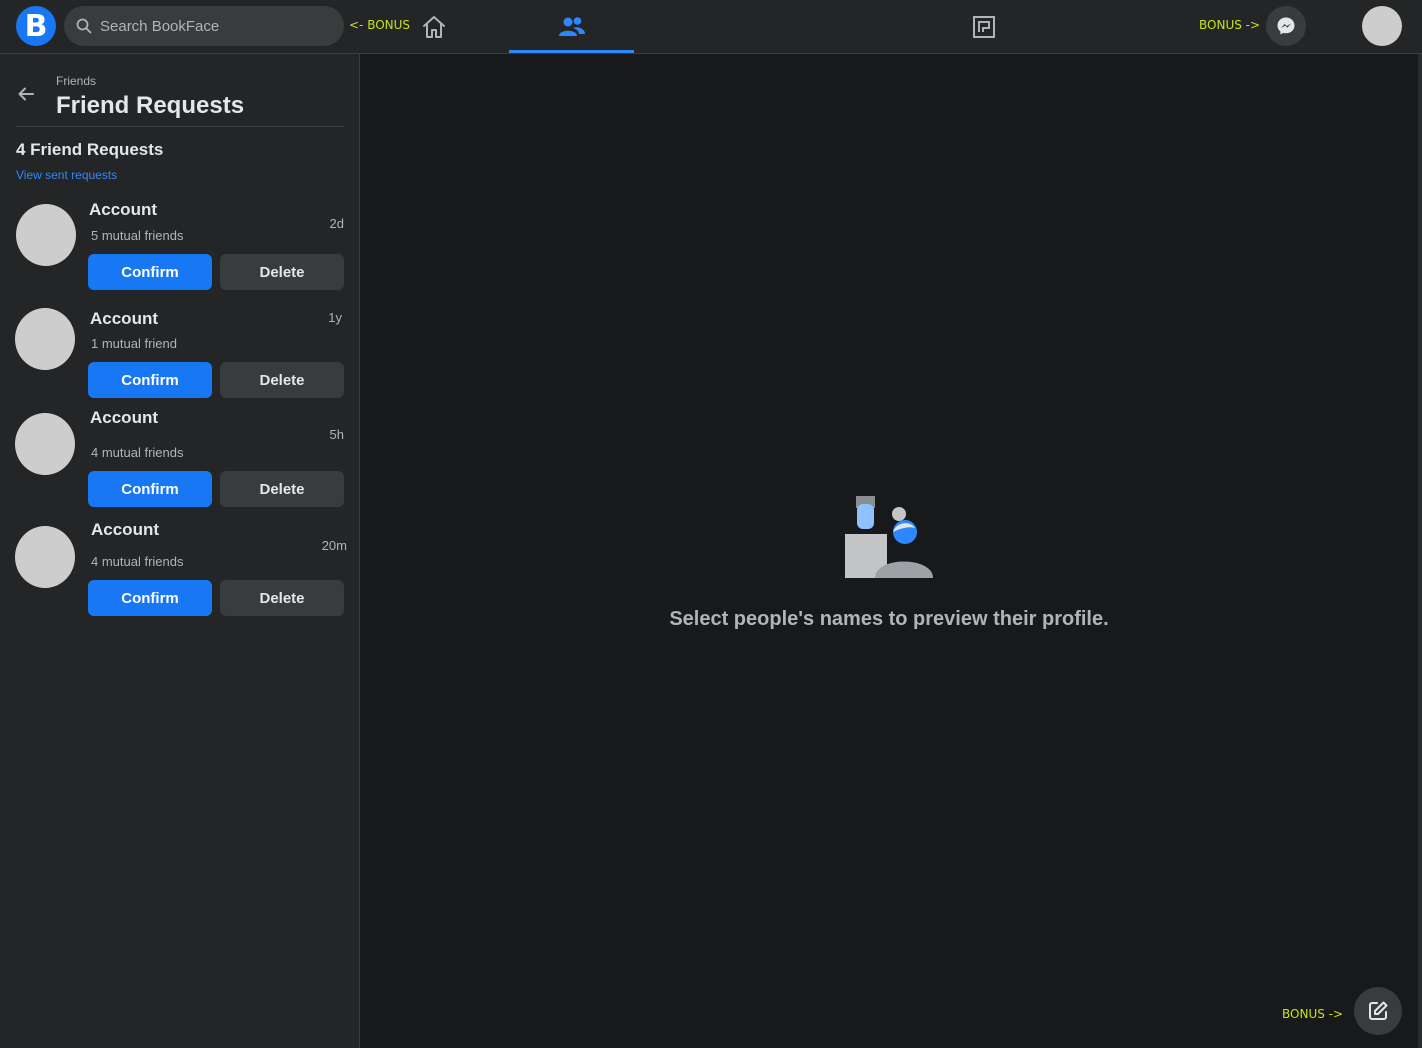 The height and width of the screenshot is (1048, 1422). I want to click on nav-friends, so click(571, 26).